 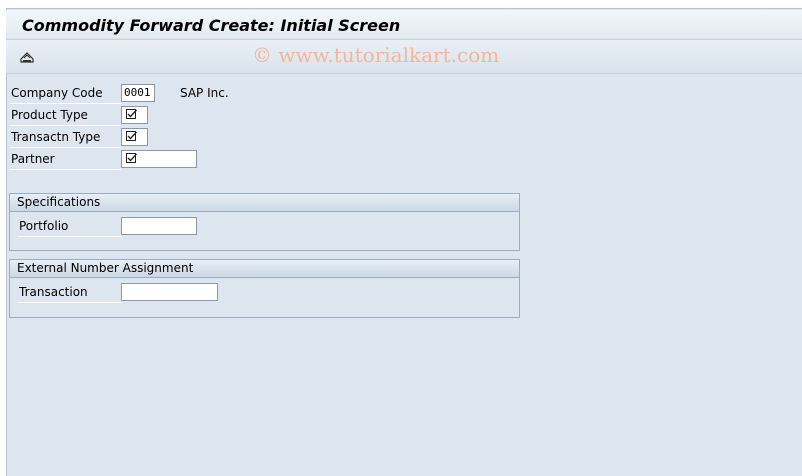 What do you see at coordinates (65, 116) in the screenshot?
I see `product-type-label: Product Type` at bounding box center [65, 116].